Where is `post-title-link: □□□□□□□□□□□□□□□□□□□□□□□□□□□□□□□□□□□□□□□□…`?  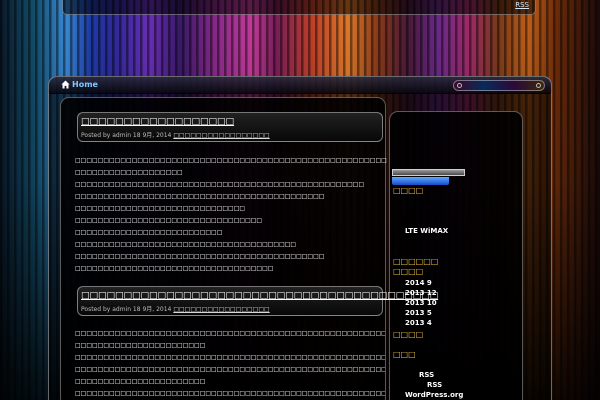
post-title-link: □□□□□□□□□□□□□□□□□□□□□□□□□□□□□□□□□□□□□□□□… is located at coordinates (259, 296).